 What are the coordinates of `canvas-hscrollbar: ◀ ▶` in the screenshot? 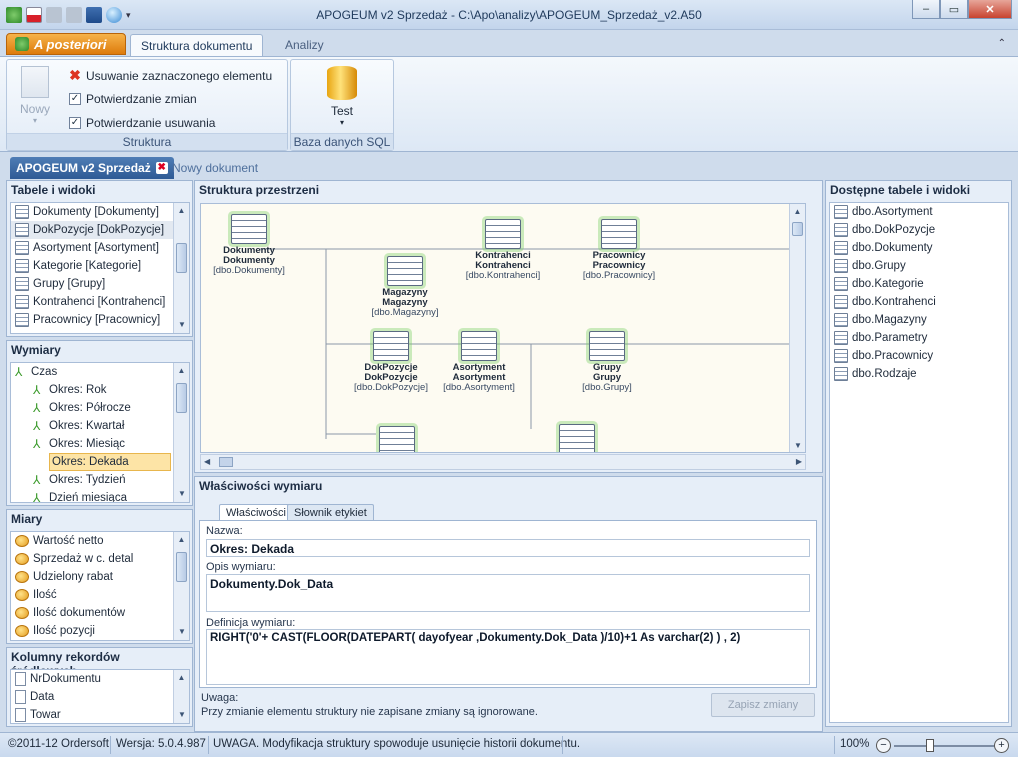 It's located at (503, 462).